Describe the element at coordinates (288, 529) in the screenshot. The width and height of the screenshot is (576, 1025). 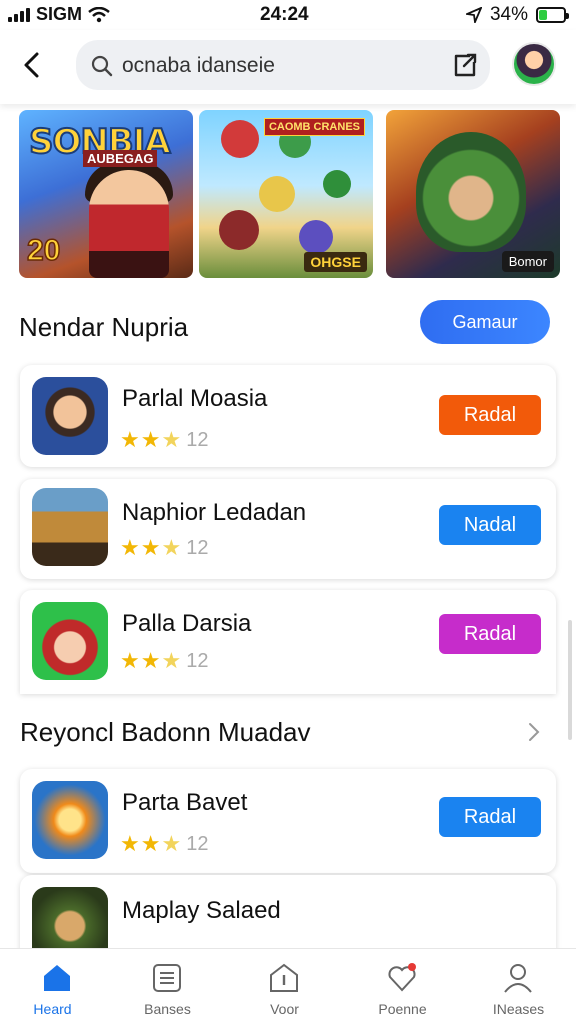
I see `app-card: Naphior Ledadan ★ ★ ★ 12 Nadal` at that location.